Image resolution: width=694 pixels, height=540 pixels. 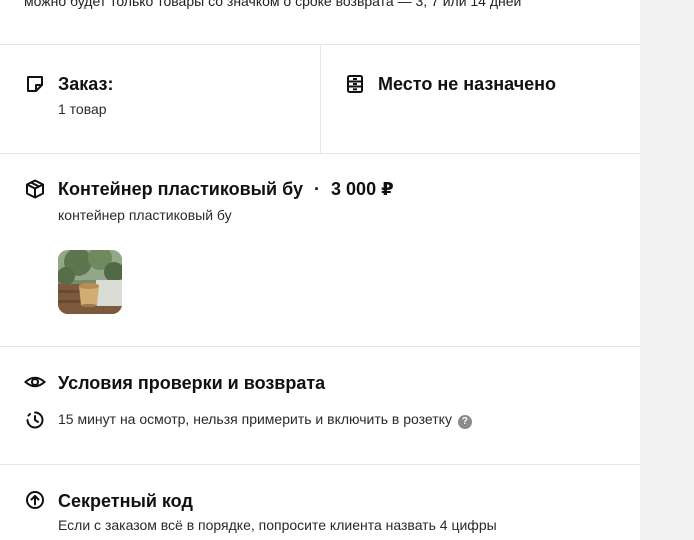 I want to click on help-icon: ?, so click(x=464, y=422).